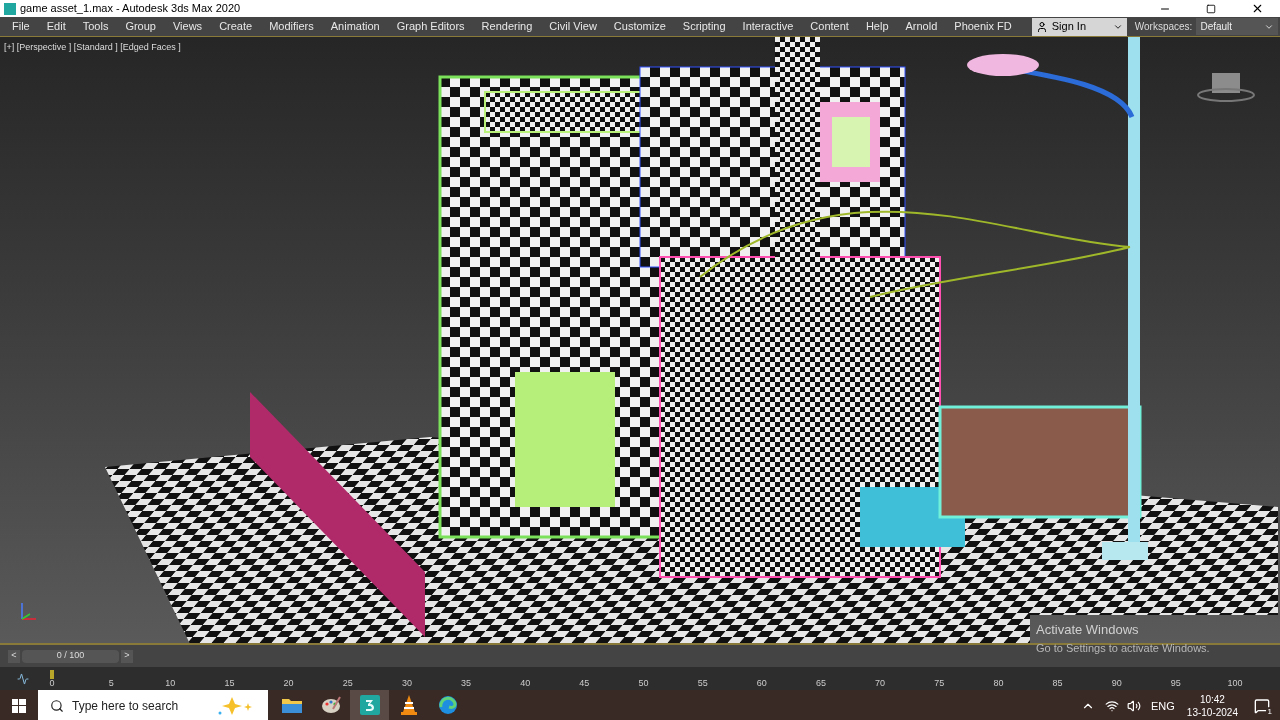  Describe the element at coordinates (447, 705) in the screenshot. I see `browser-icon` at that location.